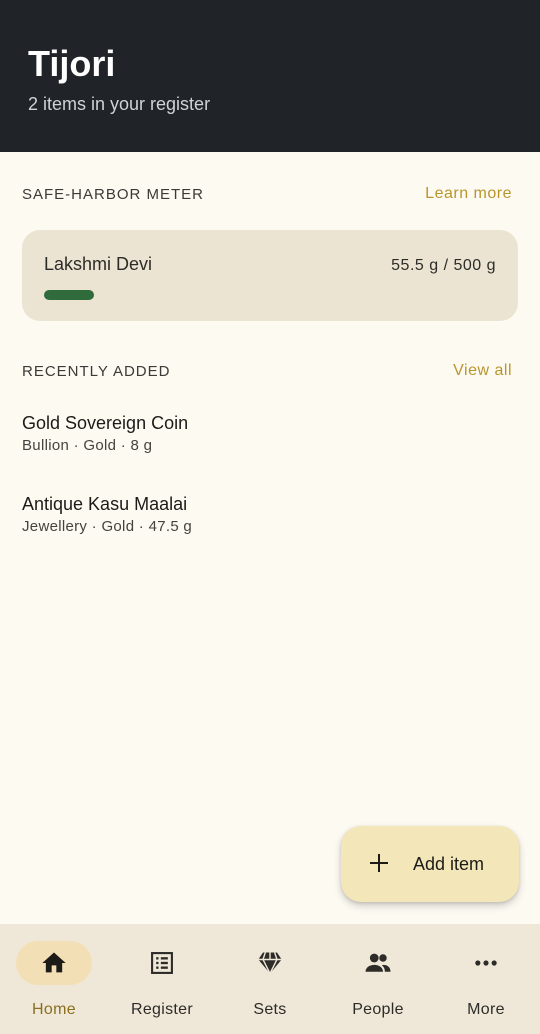  I want to click on item-meta: Bullion · Gold · 8 g, so click(87, 445).